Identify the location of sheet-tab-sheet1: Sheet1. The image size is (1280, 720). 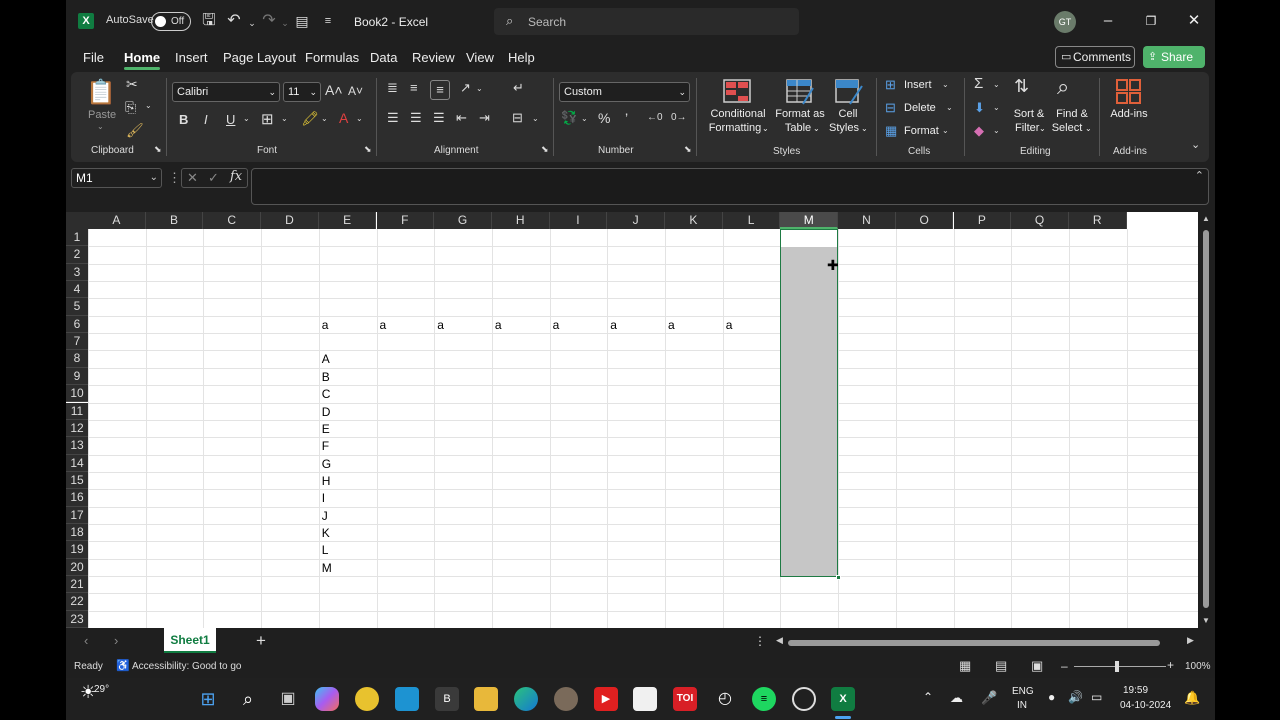
(190, 640).